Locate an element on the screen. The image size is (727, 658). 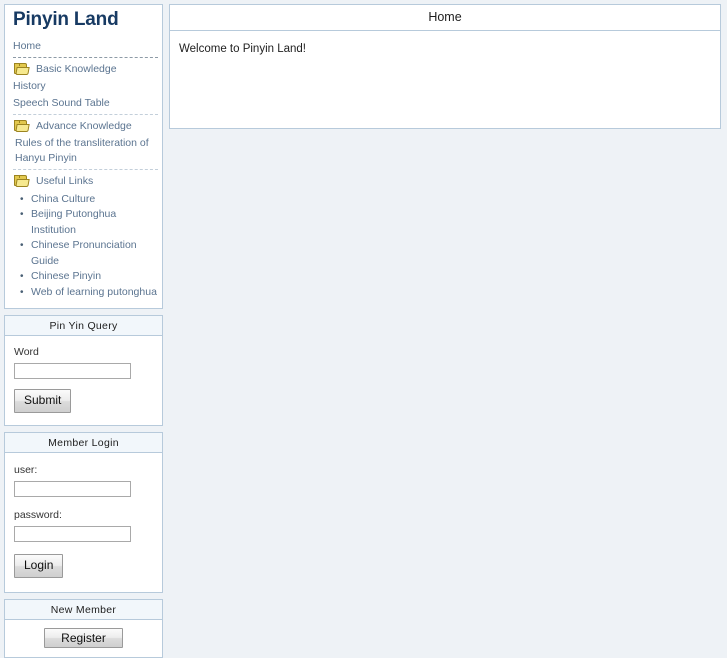
nav-folder-advance-knowledge: Advance Knowledge is located at coordinates (83, 126).